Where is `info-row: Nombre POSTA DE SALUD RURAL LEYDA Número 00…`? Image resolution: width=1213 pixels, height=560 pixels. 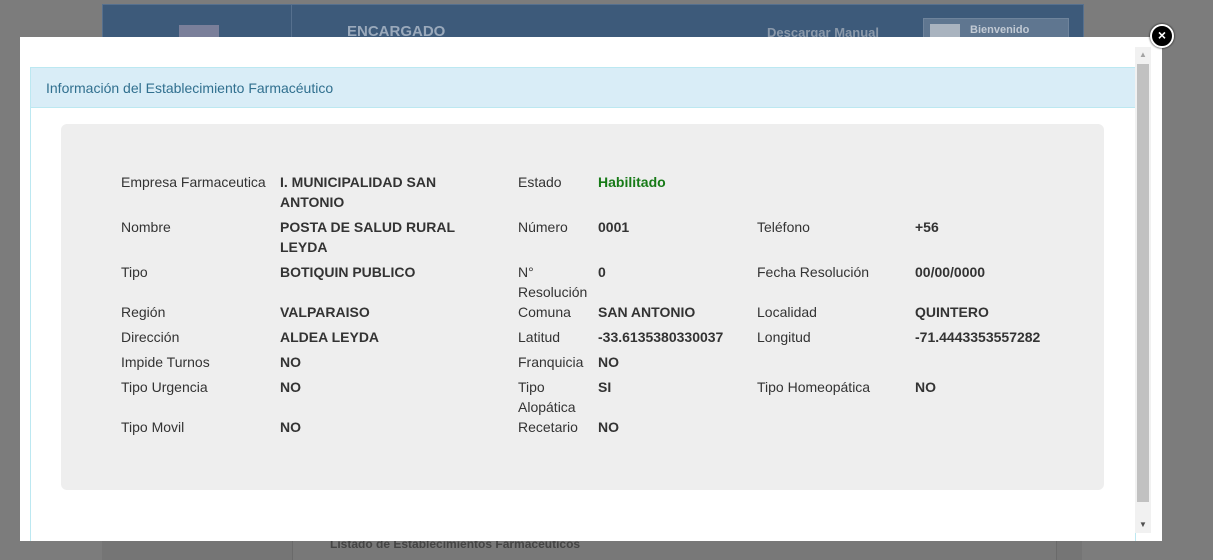
info-row: Nombre POSTA DE SALUD RURAL LEYDA Número 00… is located at coordinates (601, 237).